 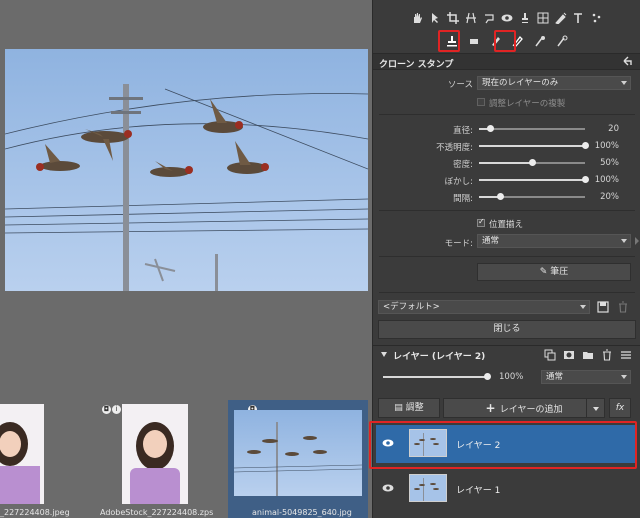 I want to click on filmstrip-item: ◘ i ◇ AdobeStock_227224408.zps, so click(x=157, y=459).